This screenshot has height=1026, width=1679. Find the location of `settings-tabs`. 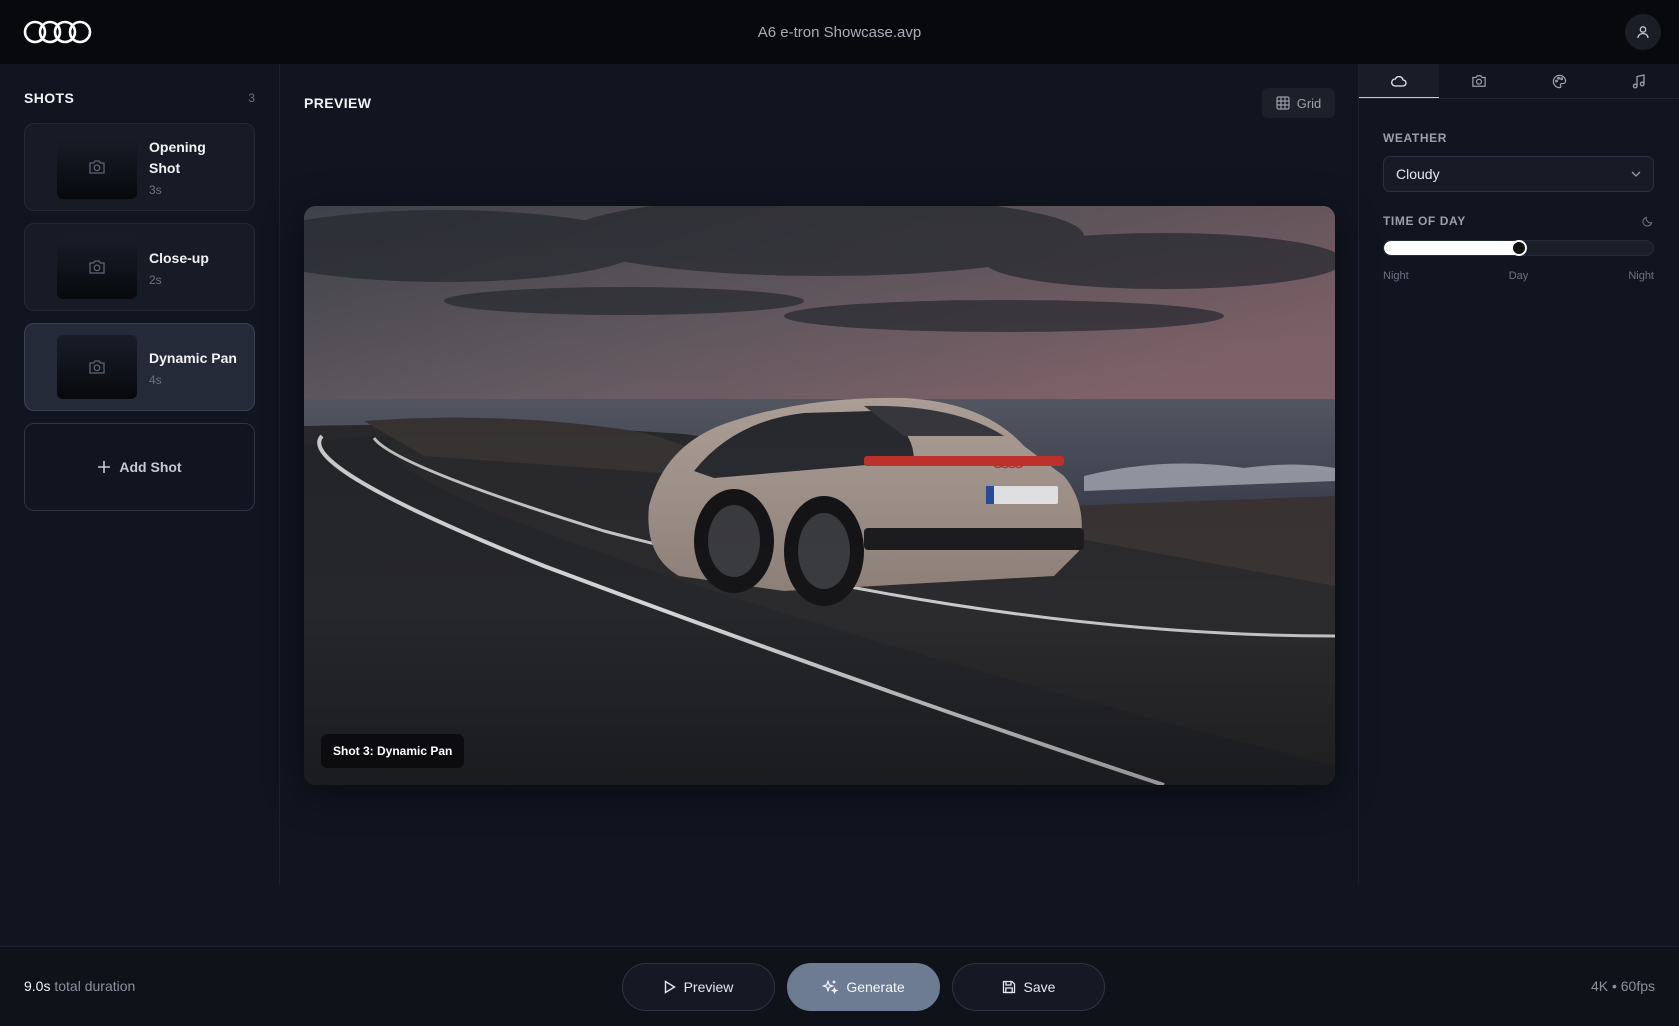

settings-tabs is located at coordinates (1519, 81).